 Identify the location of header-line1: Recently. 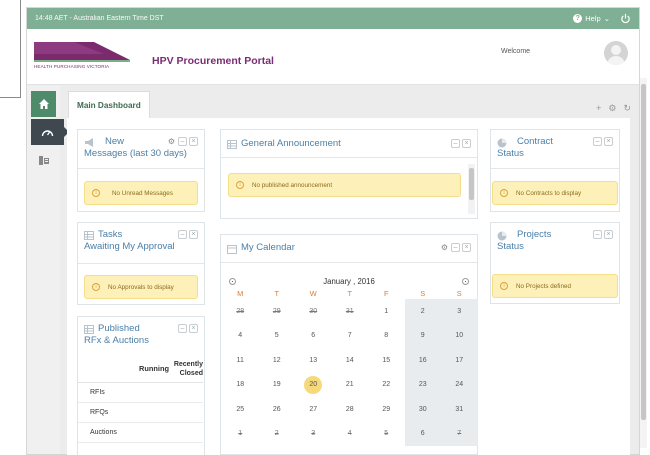
(188, 364).